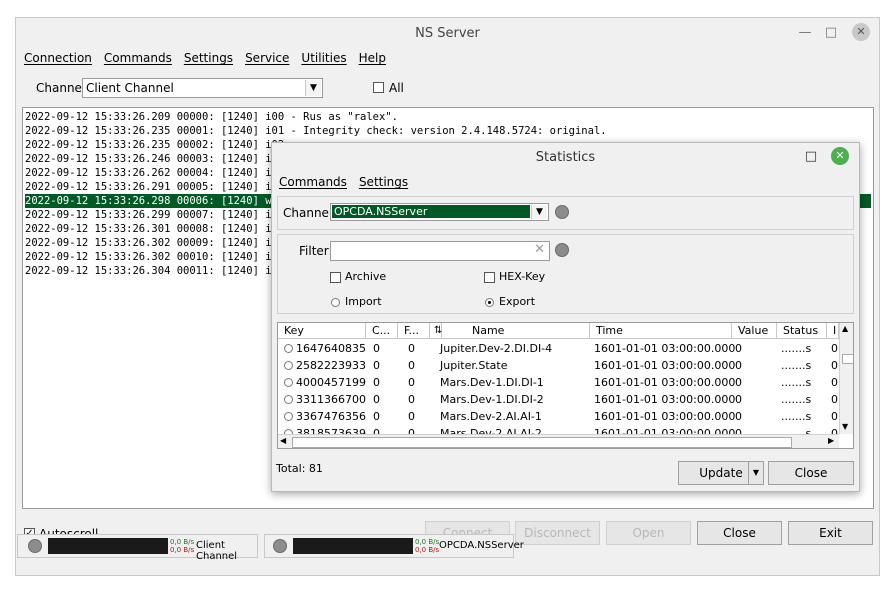 This screenshot has height=593, width=896. What do you see at coordinates (557, 533) in the screenshot?
I see `disconnect-button: Disconnect` at bounding box center [557, 533].